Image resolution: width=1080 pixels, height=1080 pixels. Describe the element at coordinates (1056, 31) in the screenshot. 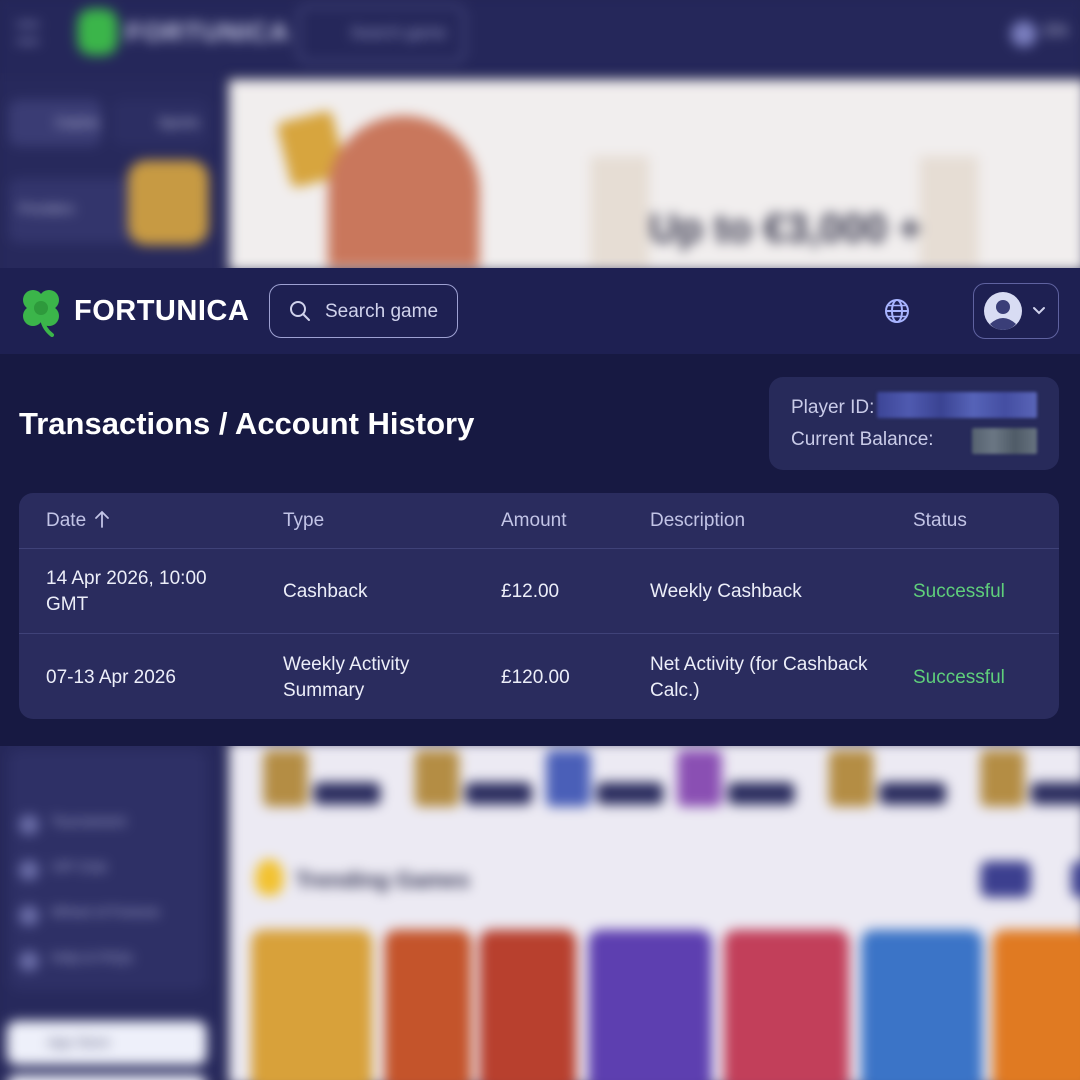

I see `bg-lang-label: EN` at that location.